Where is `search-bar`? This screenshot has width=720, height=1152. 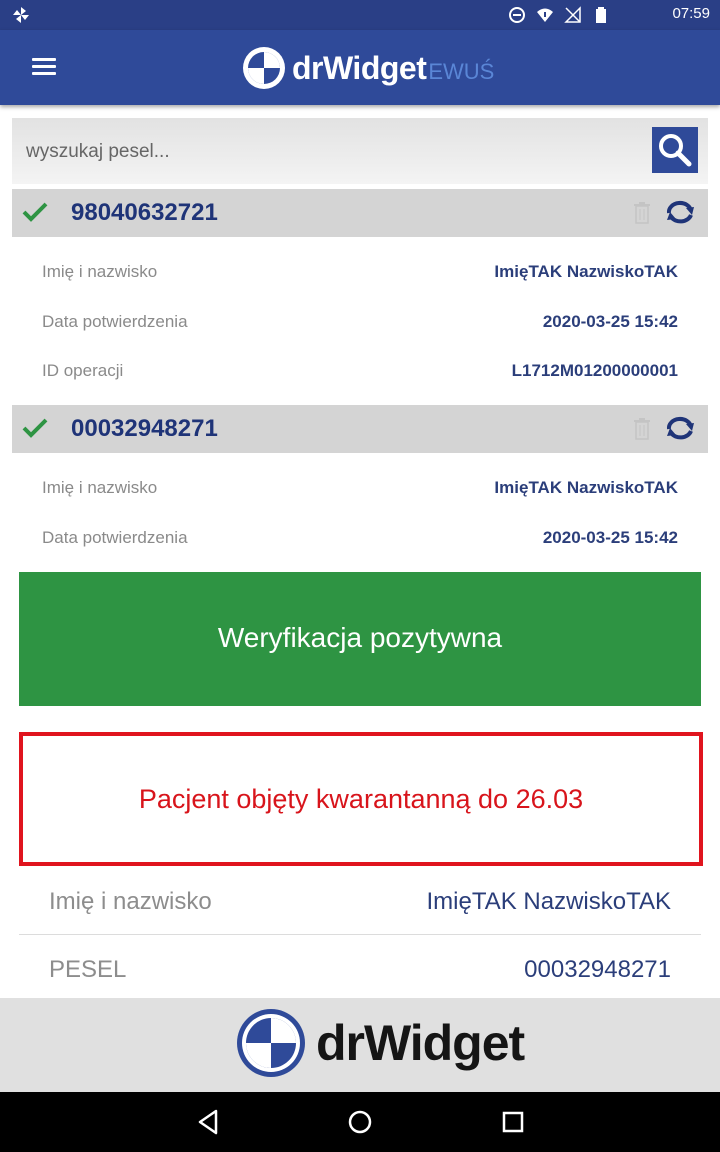
search-bar is located at coordinates (360, 151).